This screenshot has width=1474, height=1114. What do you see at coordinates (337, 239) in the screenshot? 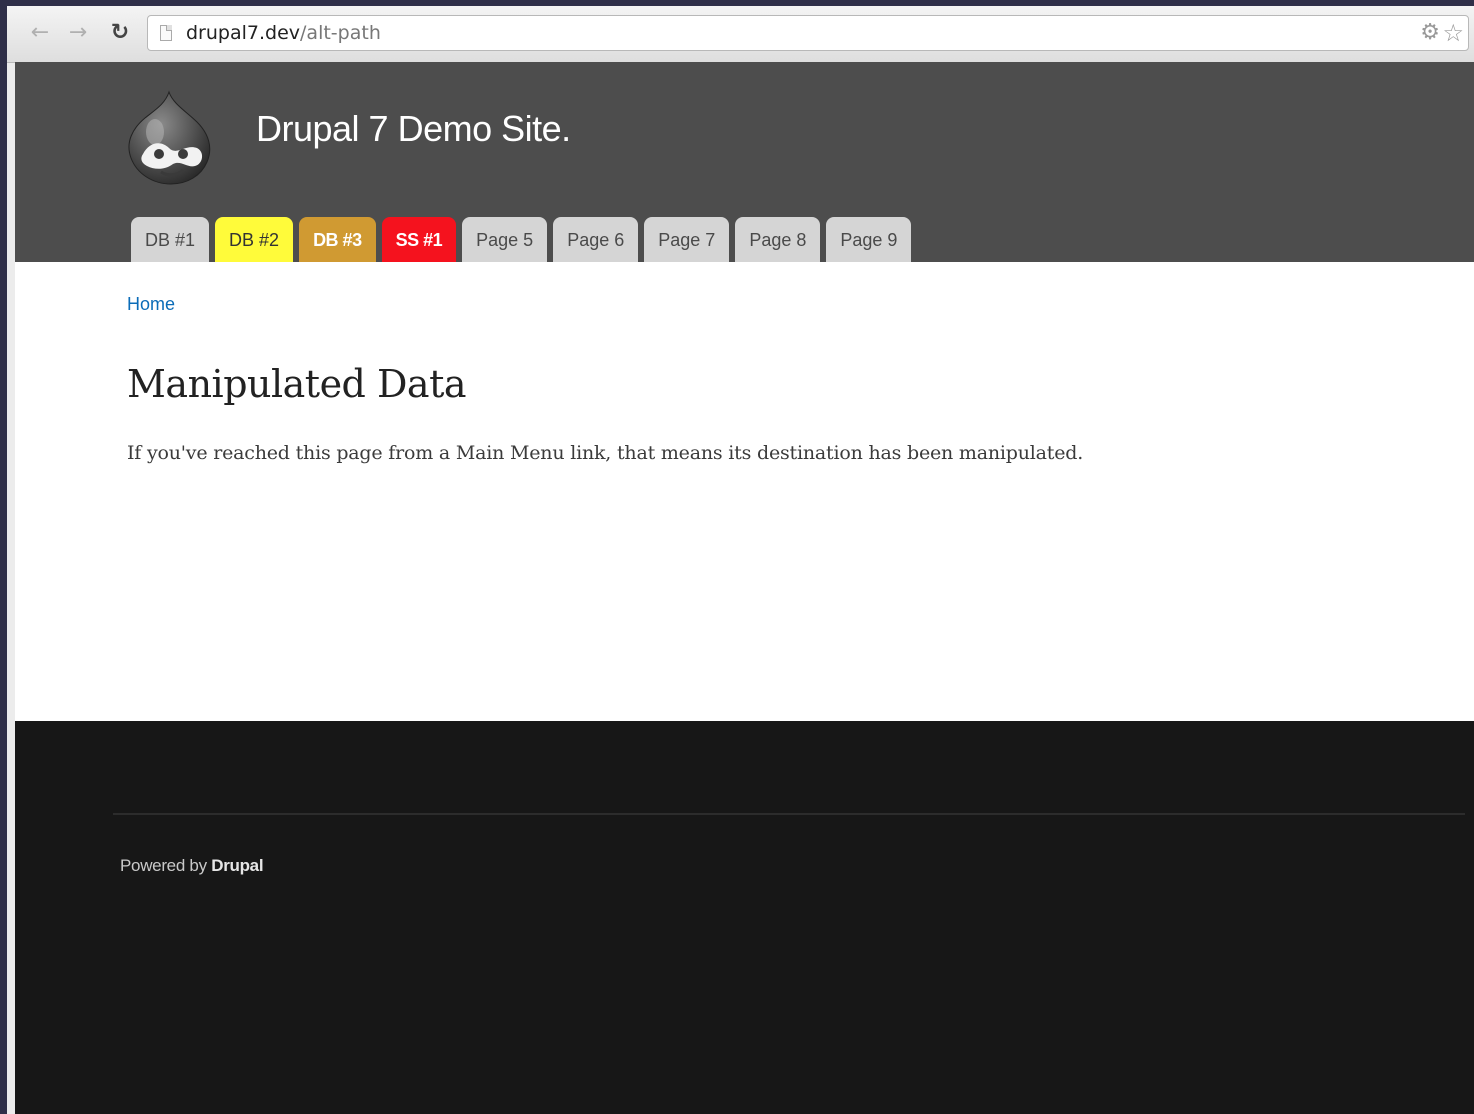
I see `menu-tab-db-3: DB #3` at bounding box center [337, 239].